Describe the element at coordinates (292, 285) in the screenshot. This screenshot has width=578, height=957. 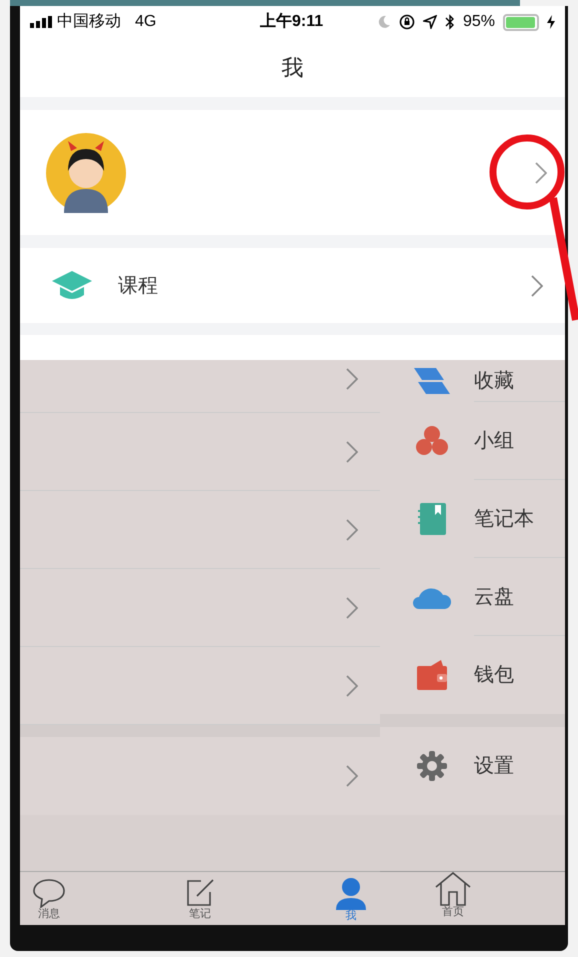
I see `menu-item: 课程` at that location.